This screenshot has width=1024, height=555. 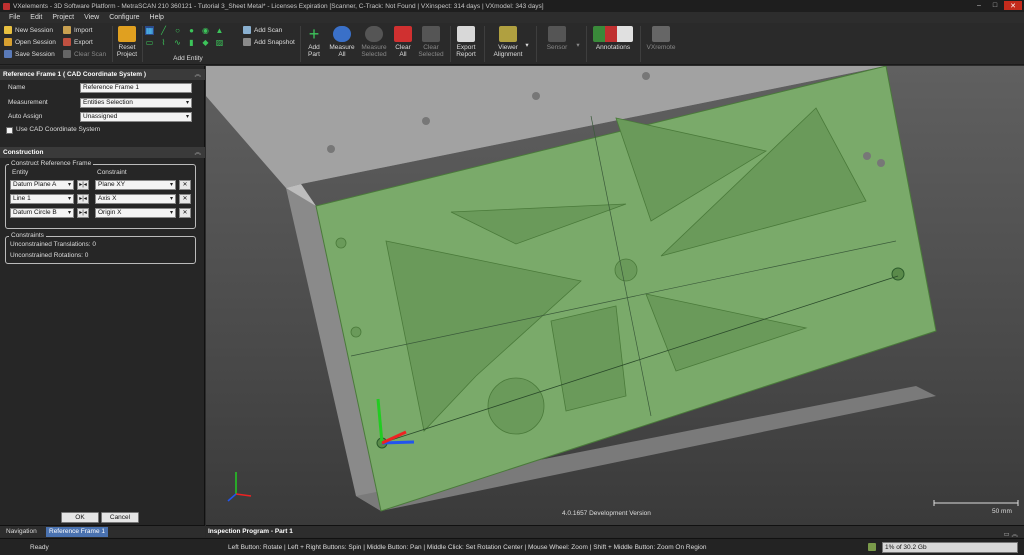 I want to click on sensor-button: Sensor, so click(x=557, y=38).